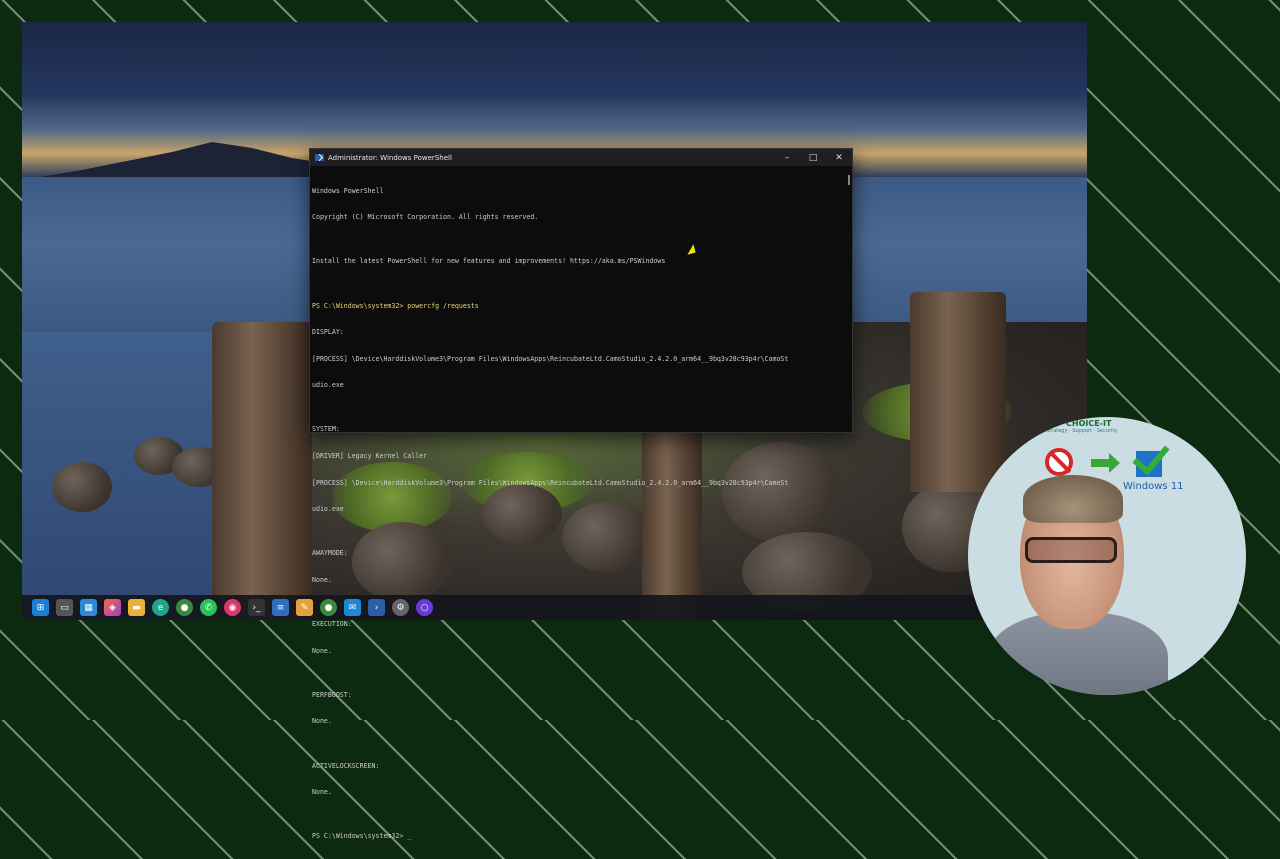 The width and height of the screenshot is (1280, 859). What do you see at coordinates (326, 429) in the screenshot?
I see `console-line: SYSTEM:` at bounding box center [326, 429].